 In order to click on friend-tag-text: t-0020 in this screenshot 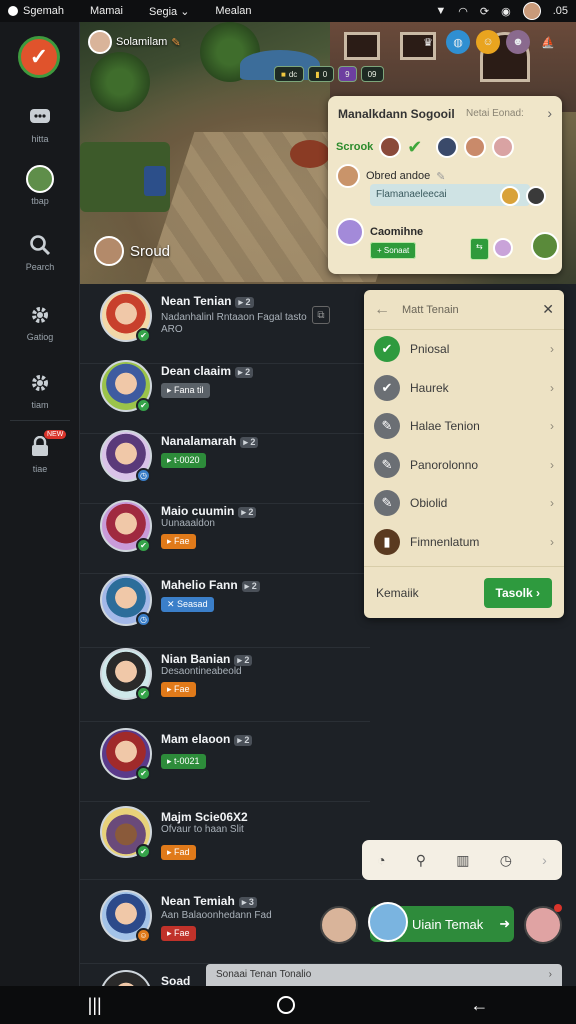, I will do `click(187, 460)`.